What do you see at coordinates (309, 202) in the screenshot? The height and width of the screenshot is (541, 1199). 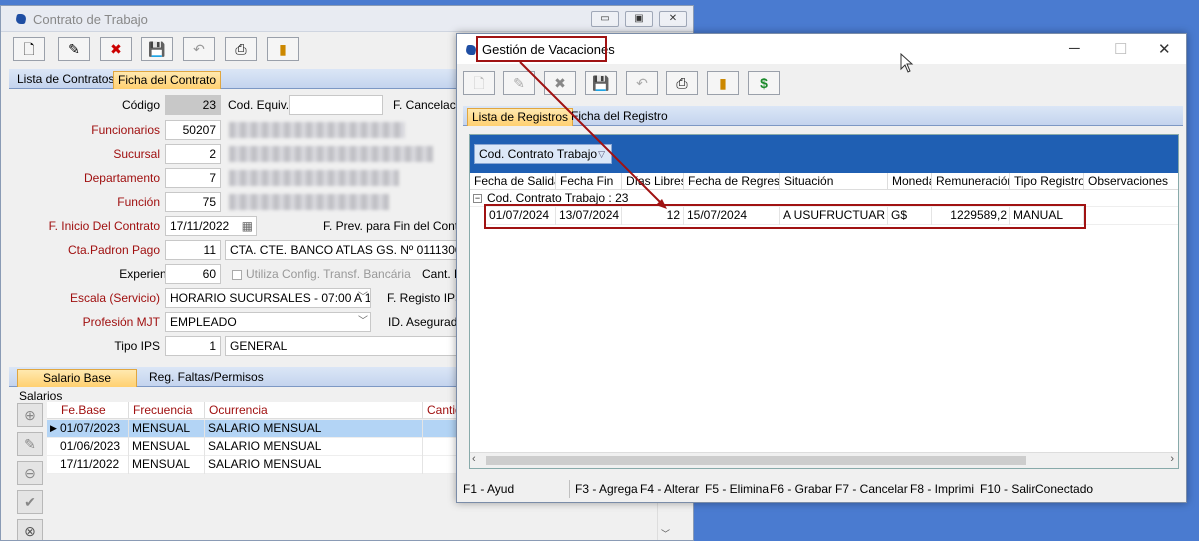 I see `redacted-funcion` at bounding box center [309, 202].